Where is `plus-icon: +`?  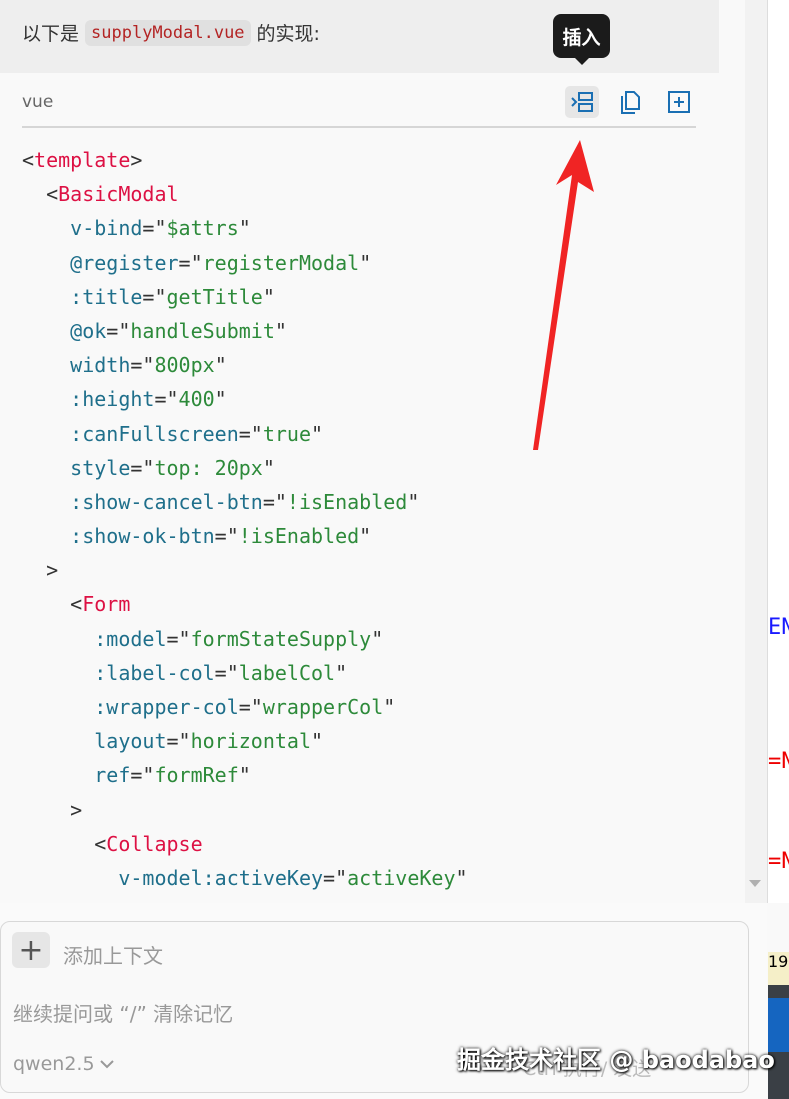 plus-icon: + is located at coordinates (31, 950).